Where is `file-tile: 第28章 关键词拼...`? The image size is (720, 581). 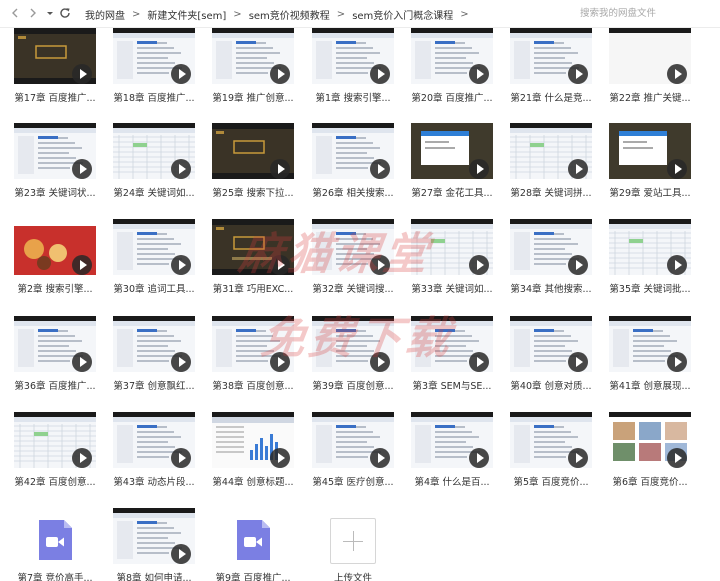 file-tile: 第28章 关键词拼... is located at coordinates (551, 163).